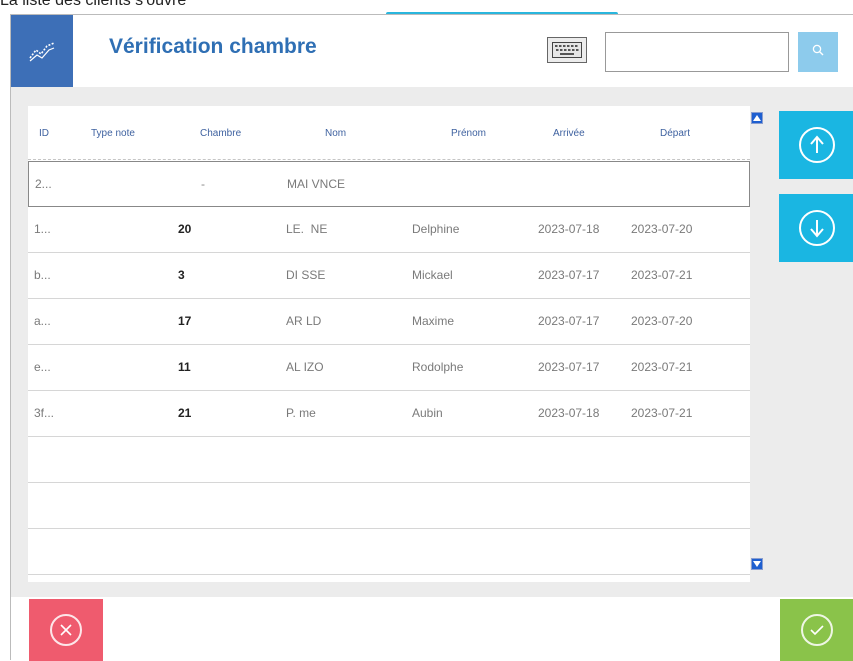  What do you see at coordinates (389, 184) in the screenshot?
I see `table-row: 2... - MAI VNCE` at bounding box center [389, 184].